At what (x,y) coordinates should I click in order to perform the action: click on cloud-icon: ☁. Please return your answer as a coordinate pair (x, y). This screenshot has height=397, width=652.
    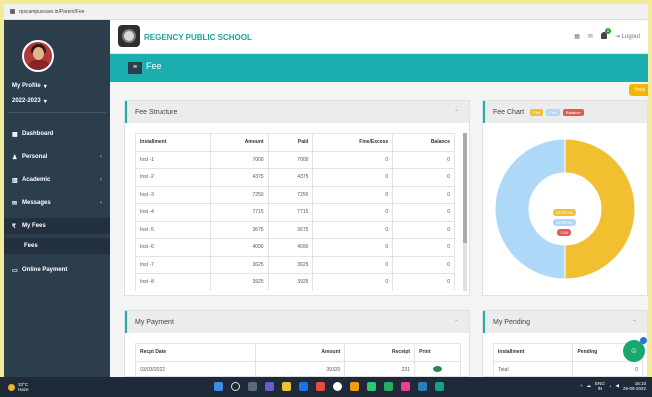
    Looking at the image, I should click on (589, 386).